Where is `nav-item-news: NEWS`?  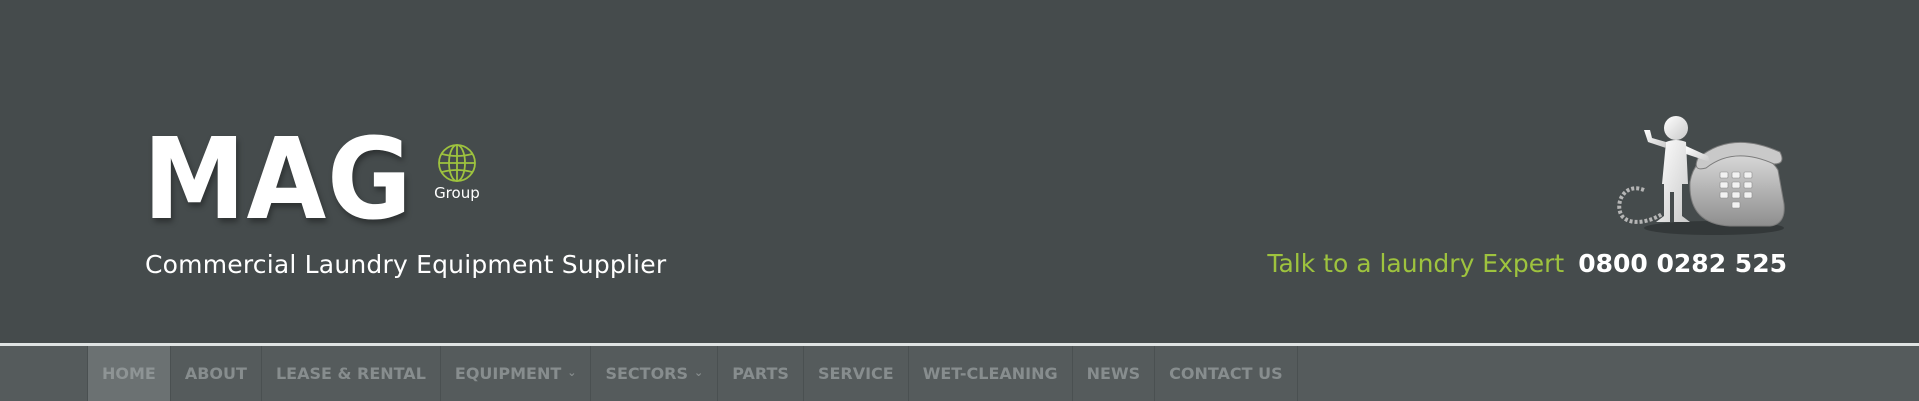
nav-item-news: NEWS is located at coordinates (1114, 373).